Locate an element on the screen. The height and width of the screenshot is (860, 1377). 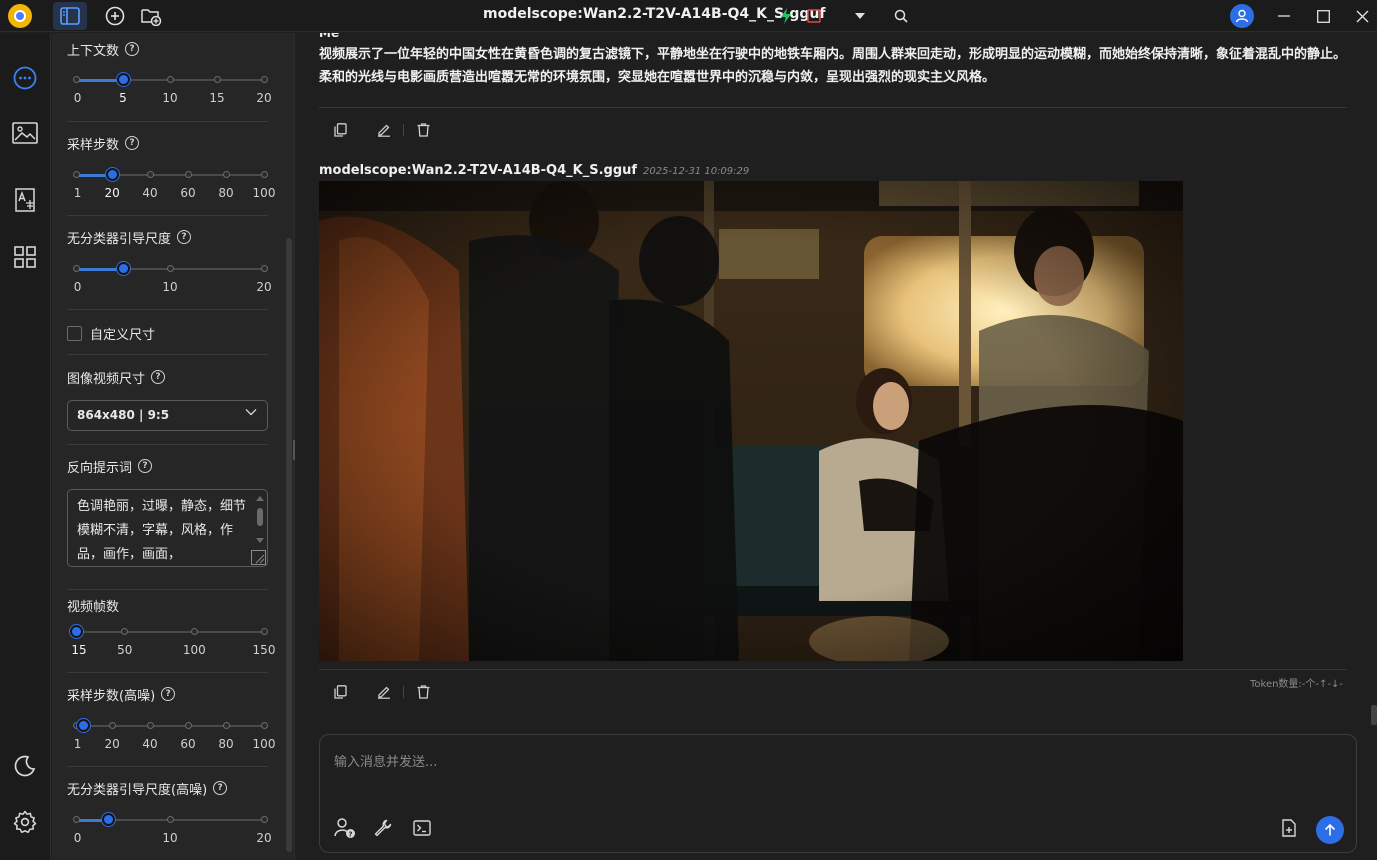
close-button is located at coordinates (1361, 16).